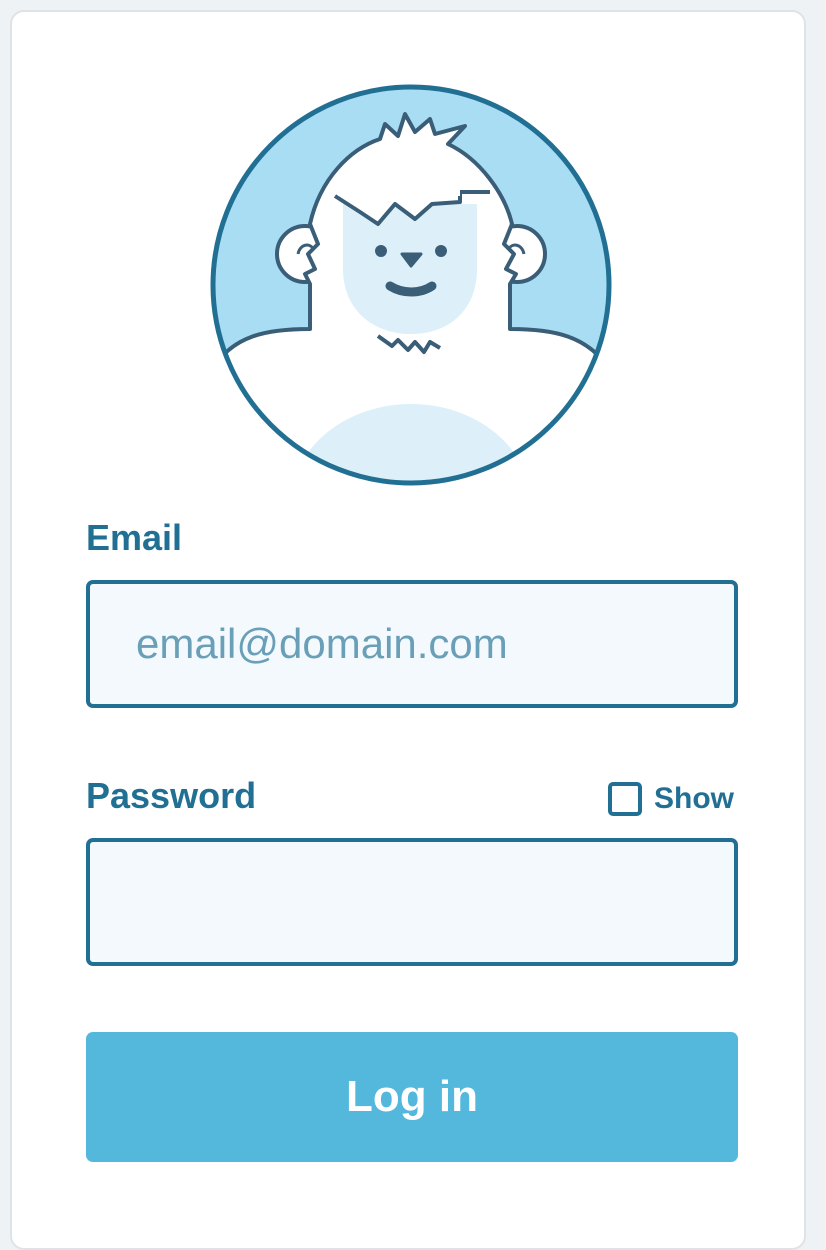 This screenshot has height=1250, width=826. Describe the element at coordinates (694, 798) in the screenshot. I see `show-password-label: Show` at that location.